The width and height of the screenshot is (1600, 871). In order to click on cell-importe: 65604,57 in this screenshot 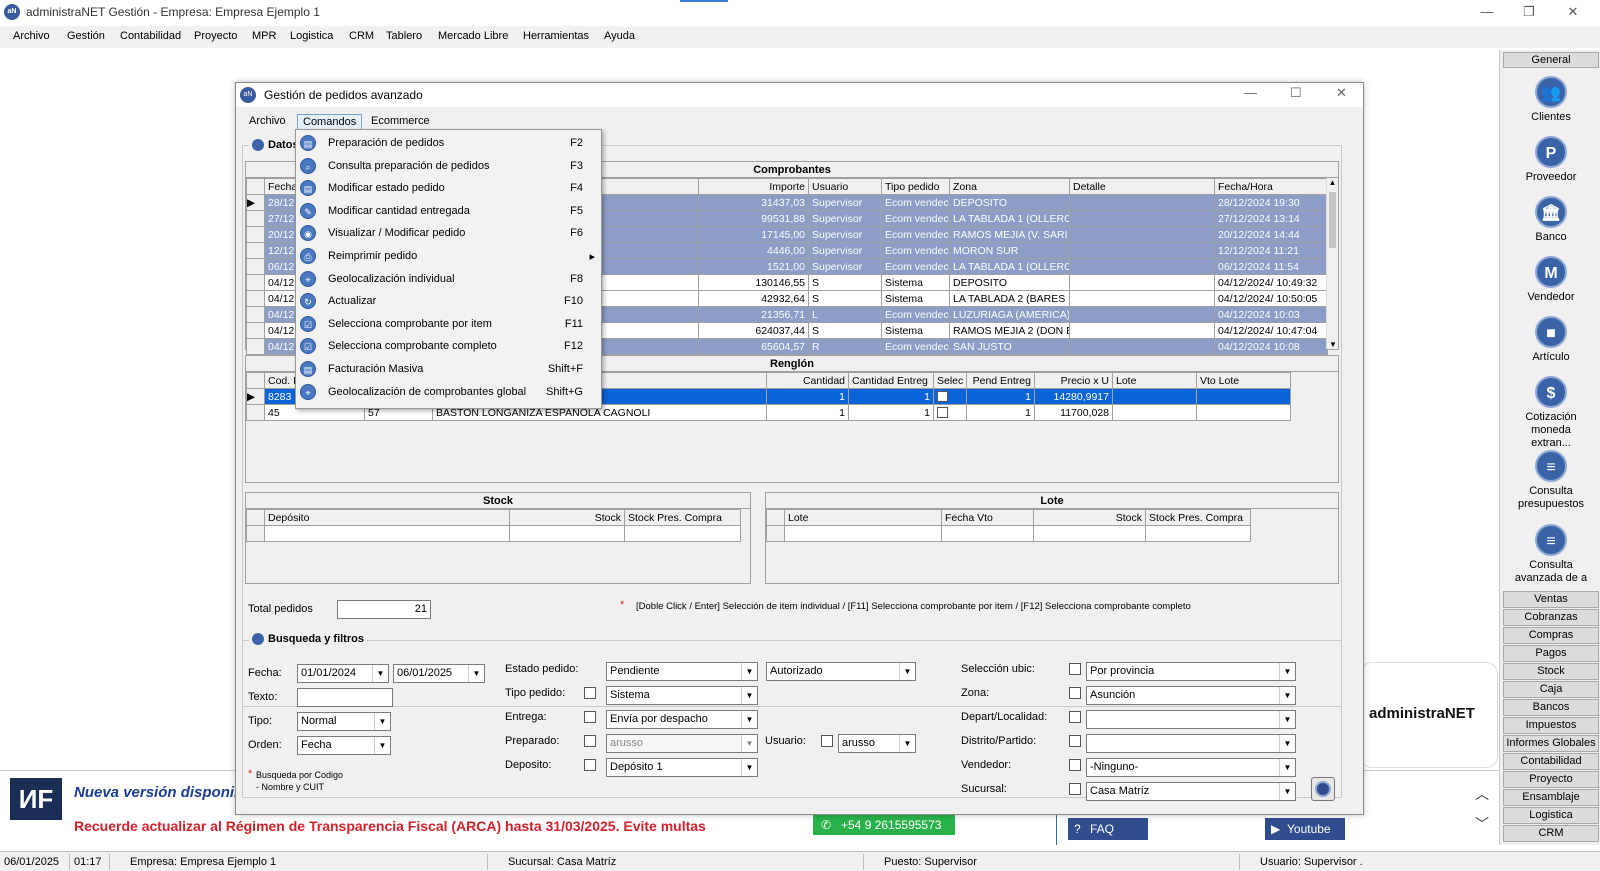, I will do `click(753, 346)`.